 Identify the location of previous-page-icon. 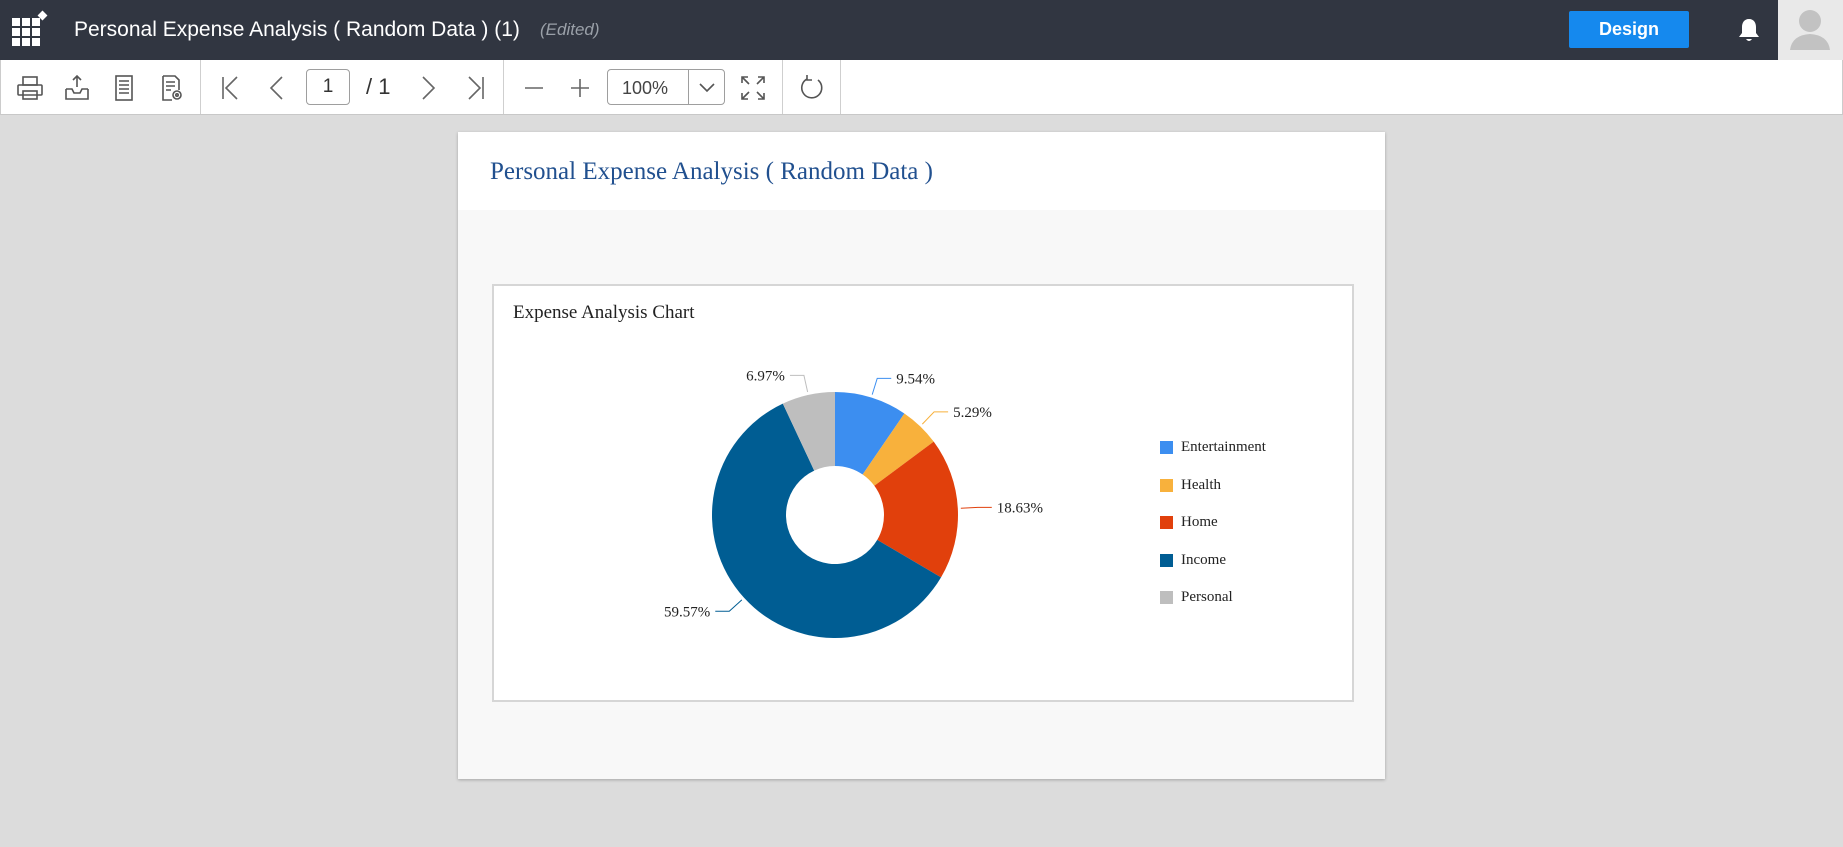
(277, 88).